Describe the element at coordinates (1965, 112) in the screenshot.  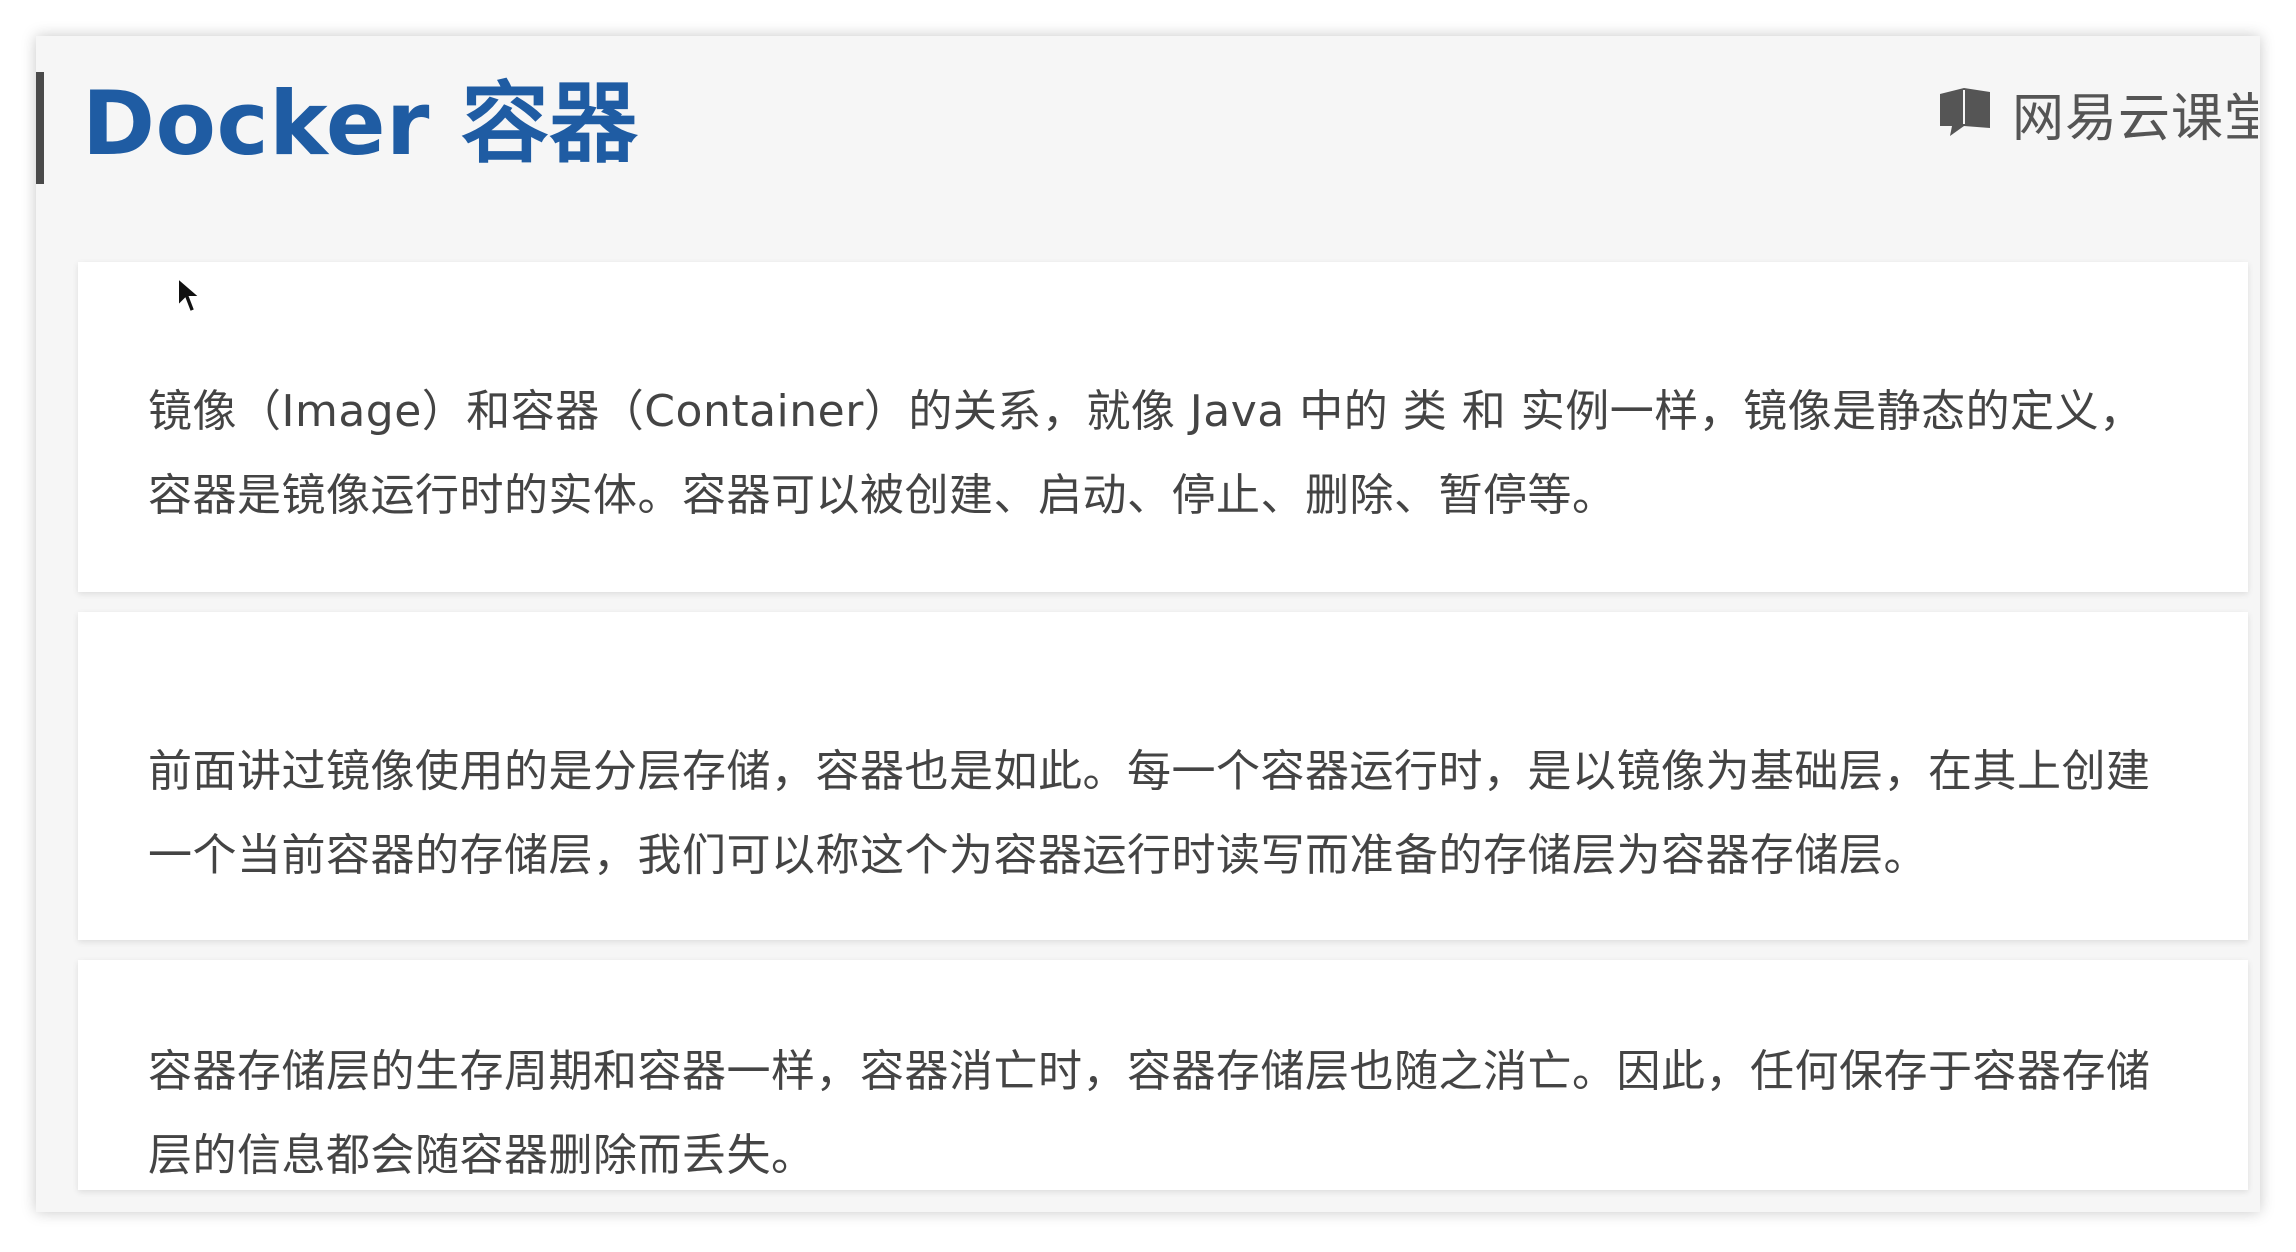
I see `chat-book-icon` at that location.